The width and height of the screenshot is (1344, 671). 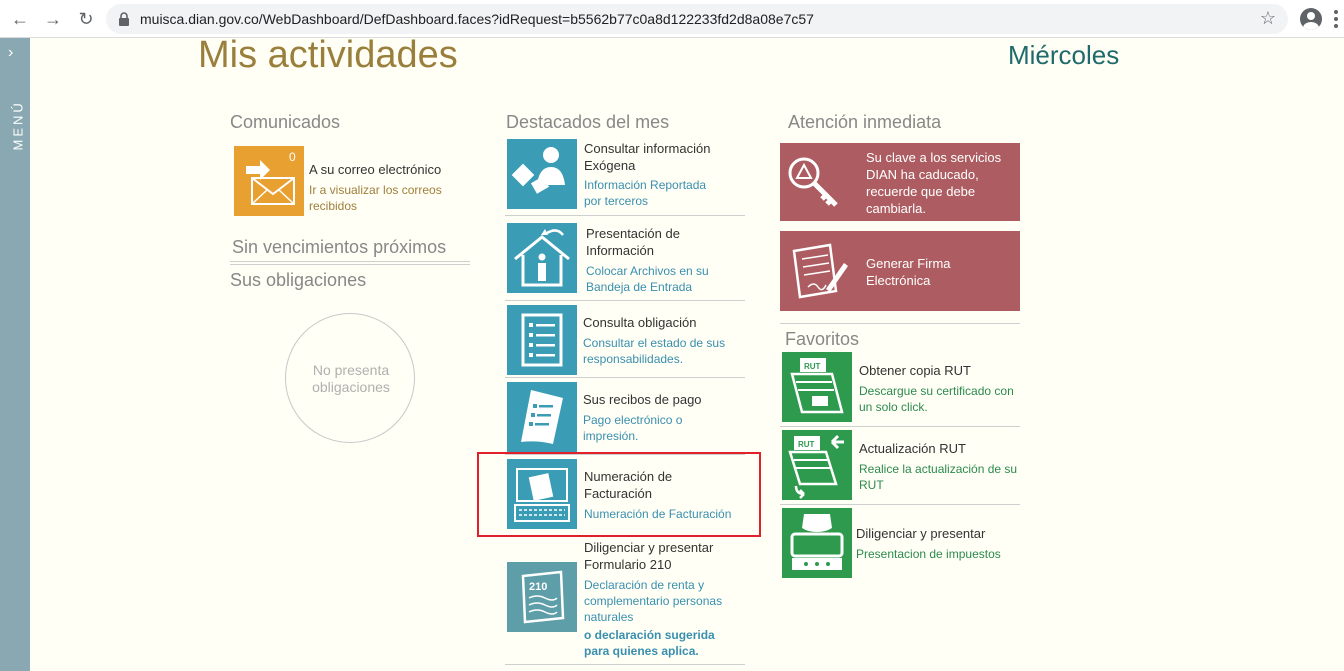 I want to click on forward-icon: →, so click(x=53, y=19).